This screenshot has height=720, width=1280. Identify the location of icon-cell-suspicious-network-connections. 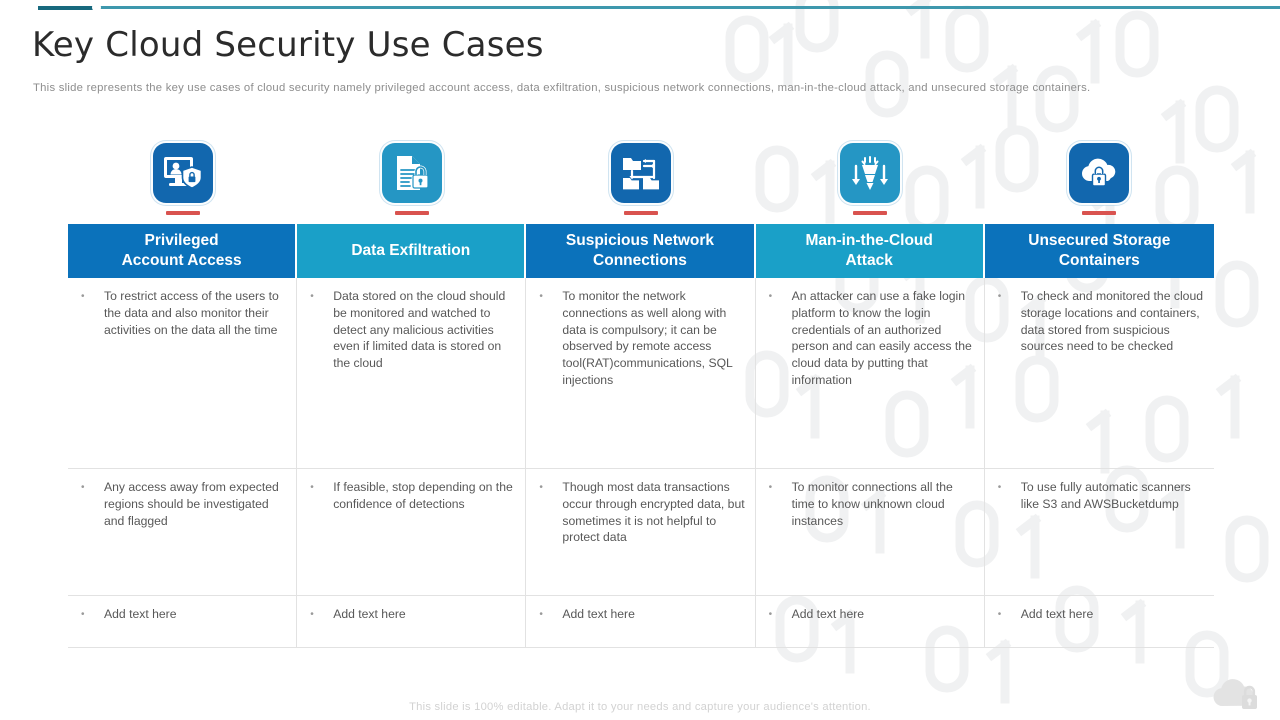
(640, 183).